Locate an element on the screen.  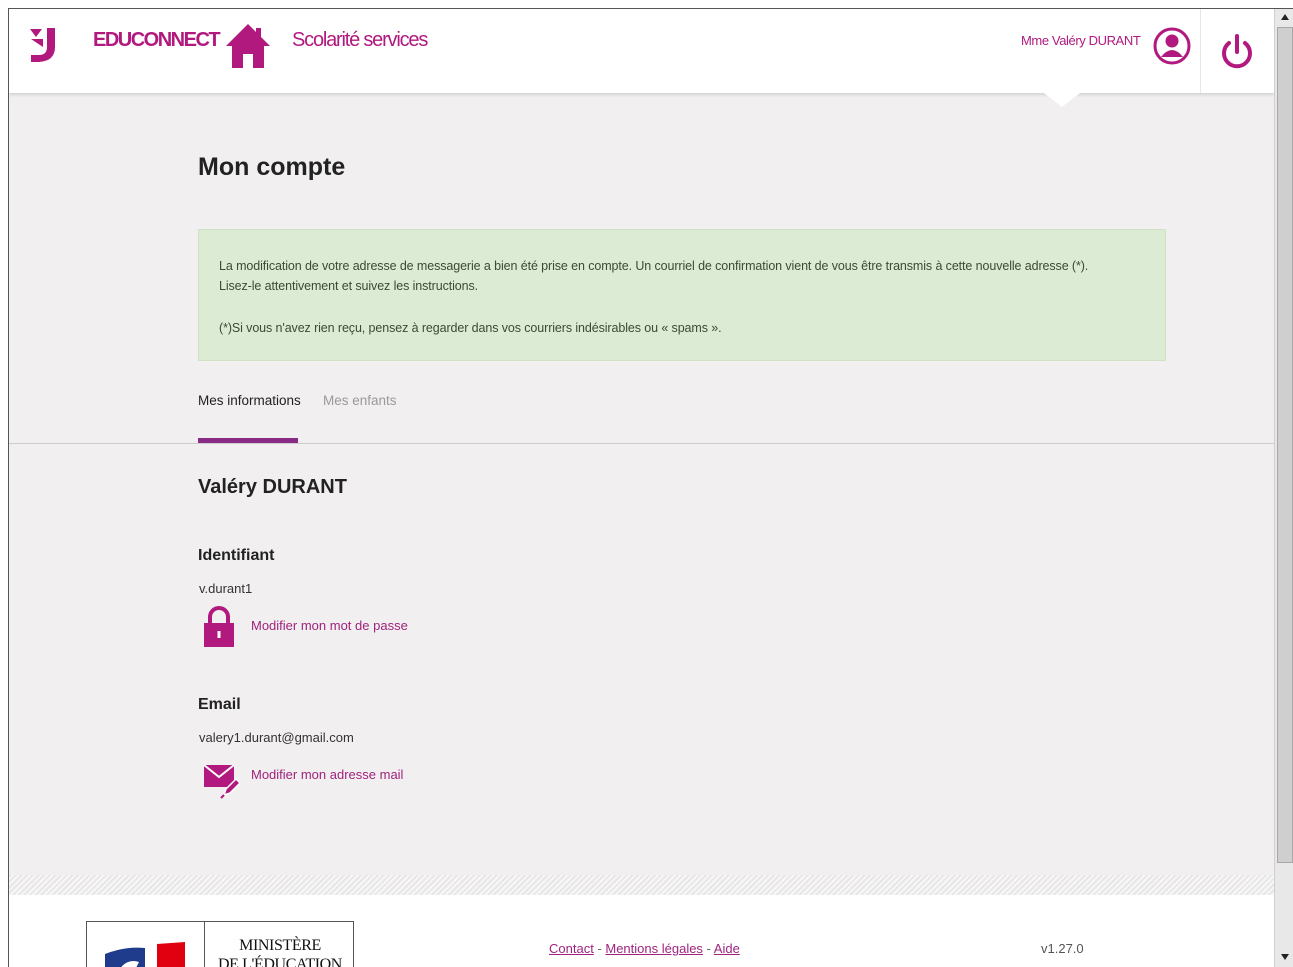
user-avatar-icon is located at coordinates (1172, 46).